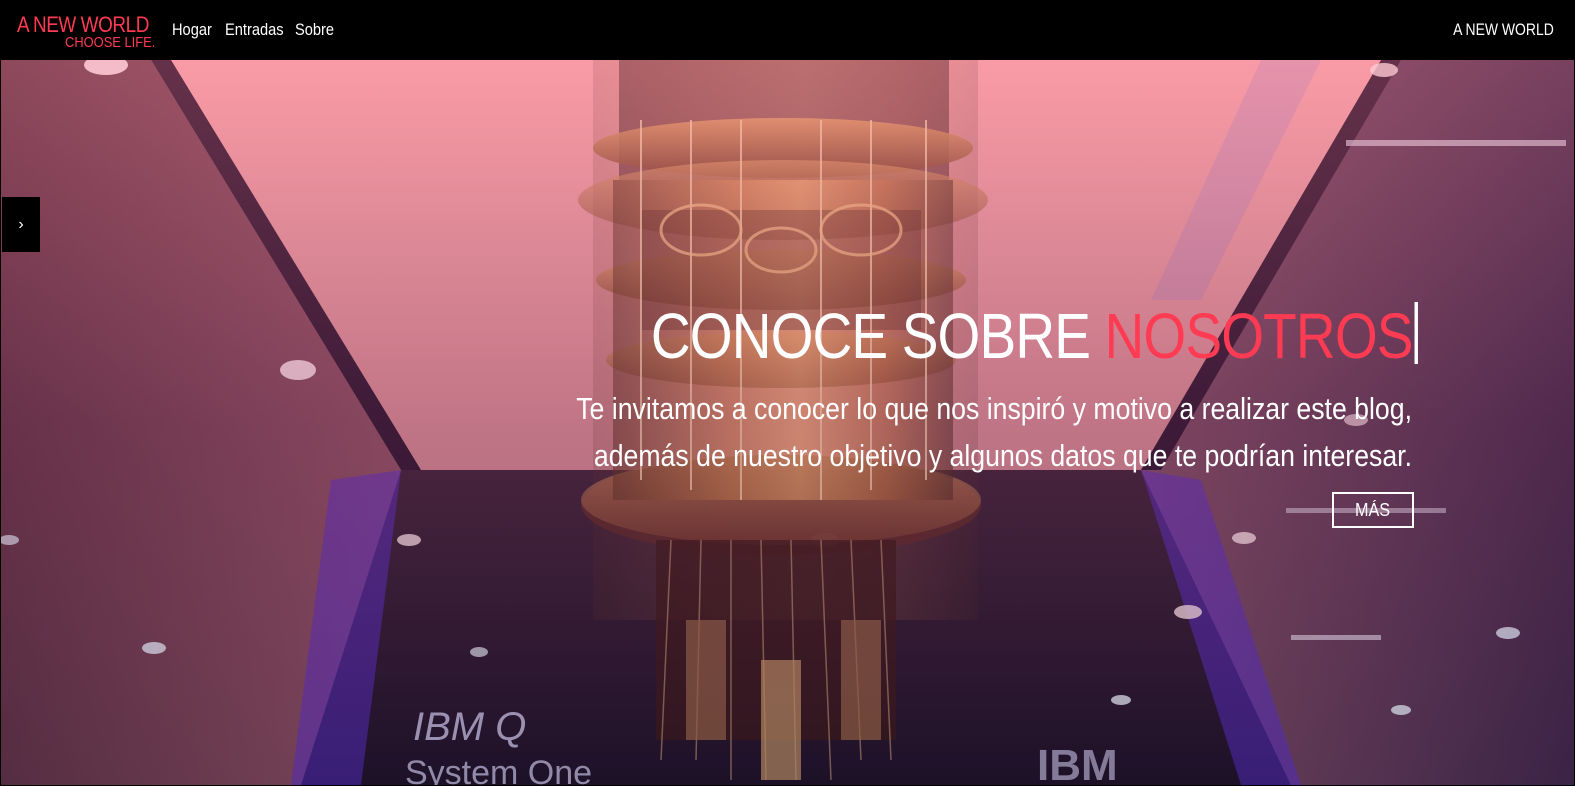  Describe the element at coordinates (878, 336) in the screenshot. I see `headline-main: CONOCE SOBRE` at that location.